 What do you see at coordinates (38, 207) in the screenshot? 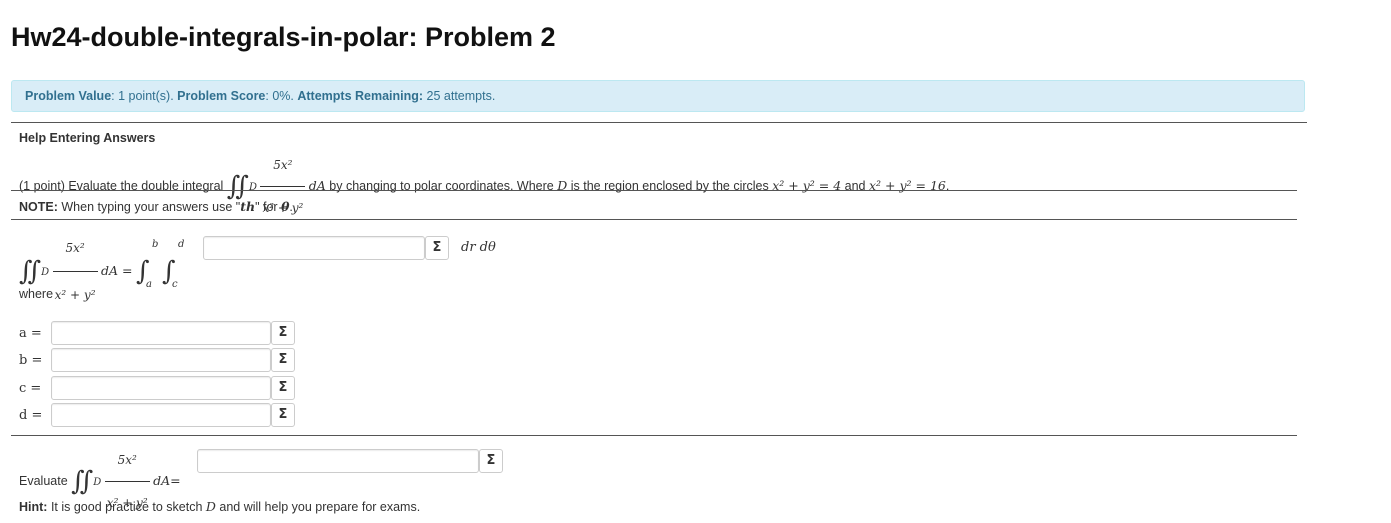
I see `note-label: NOTE:` at bounding box center [38, 207].